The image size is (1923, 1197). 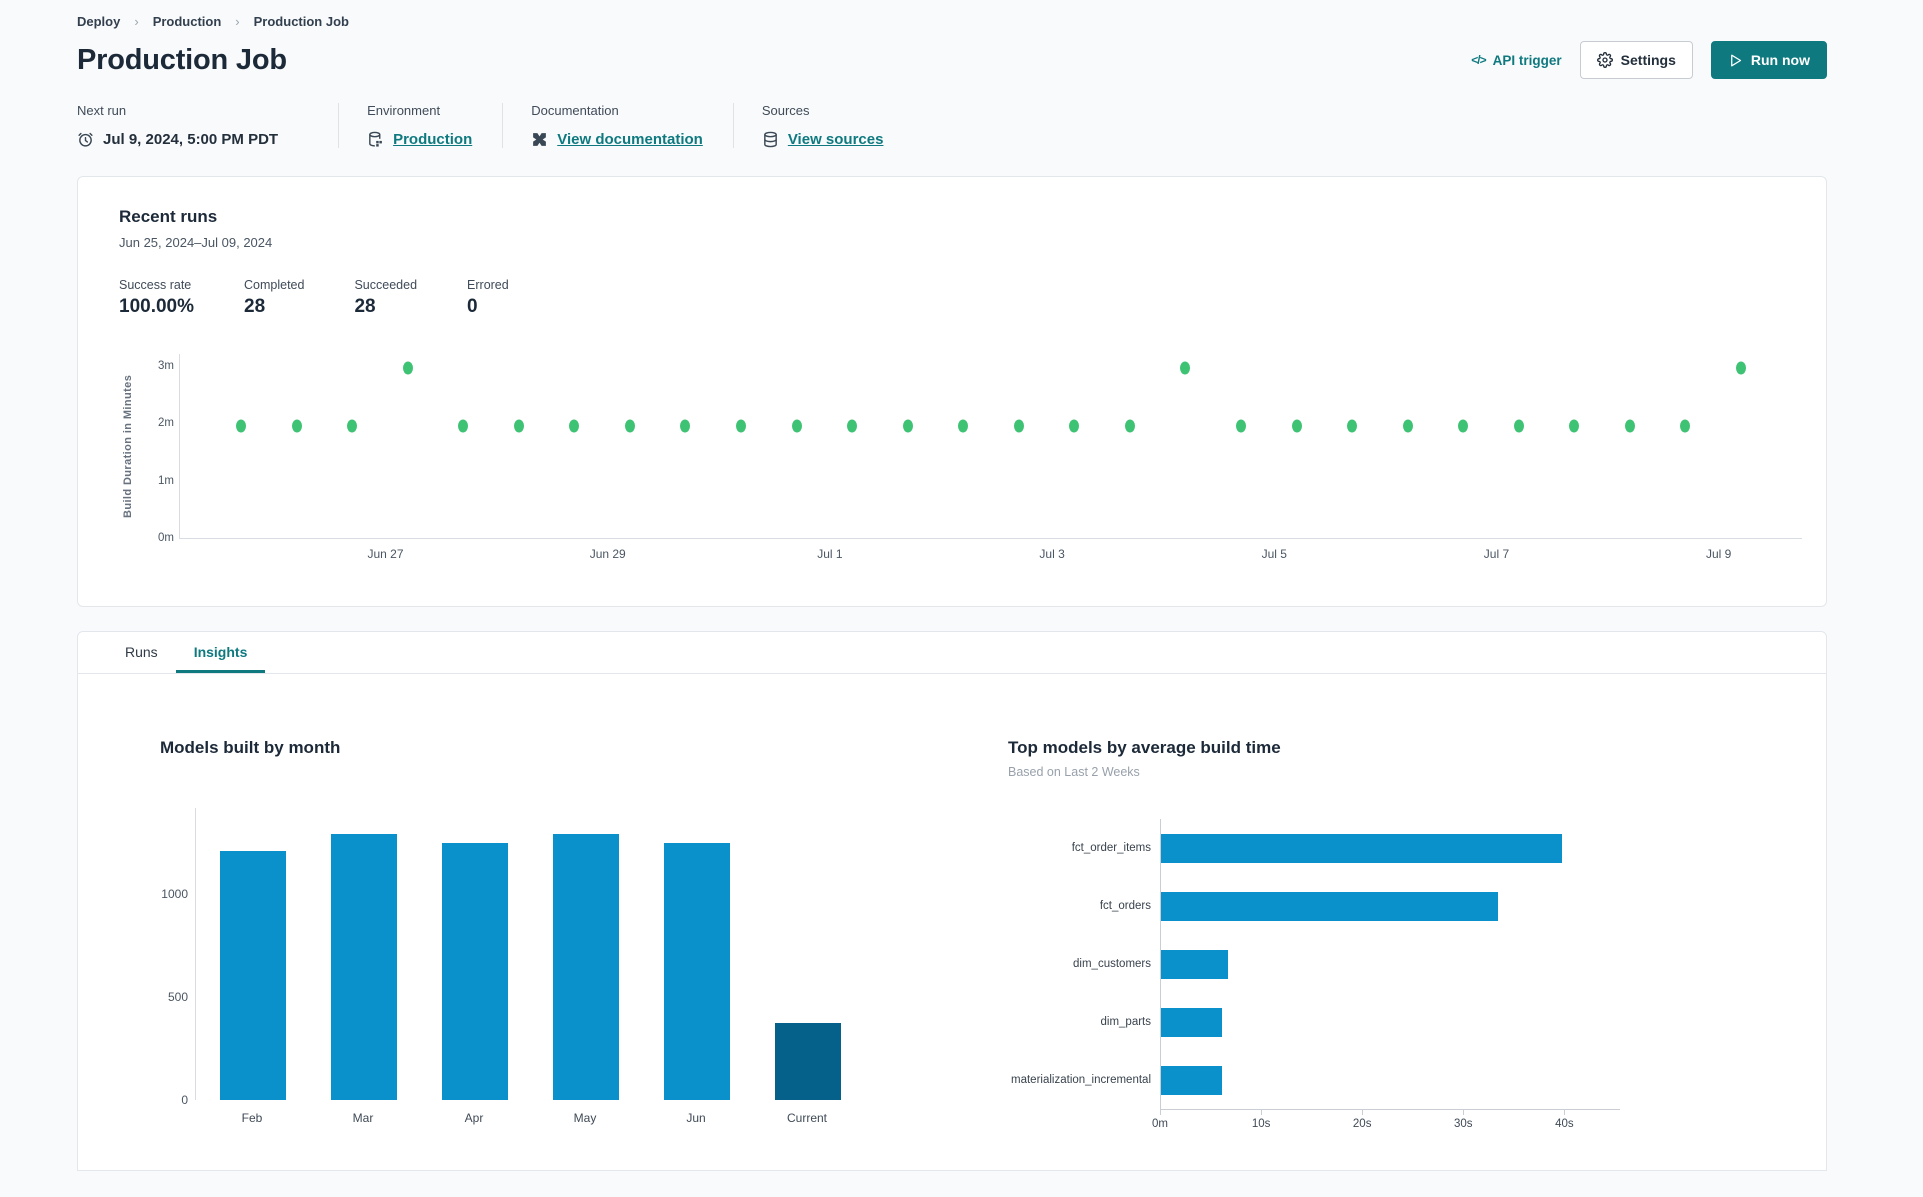 I want to click on x-tick-label: May, so click(x=585, y=1118).